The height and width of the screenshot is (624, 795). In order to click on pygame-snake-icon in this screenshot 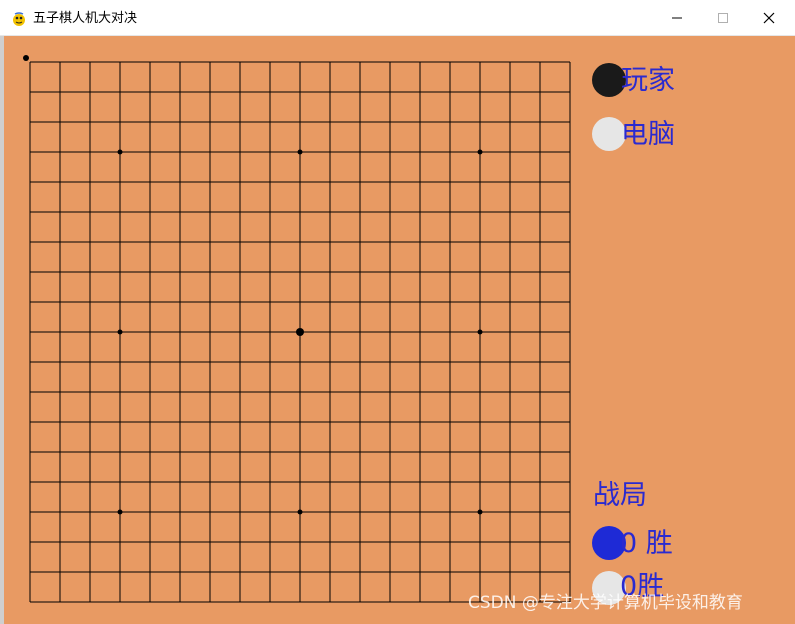, I will do `click(19, 19)`.